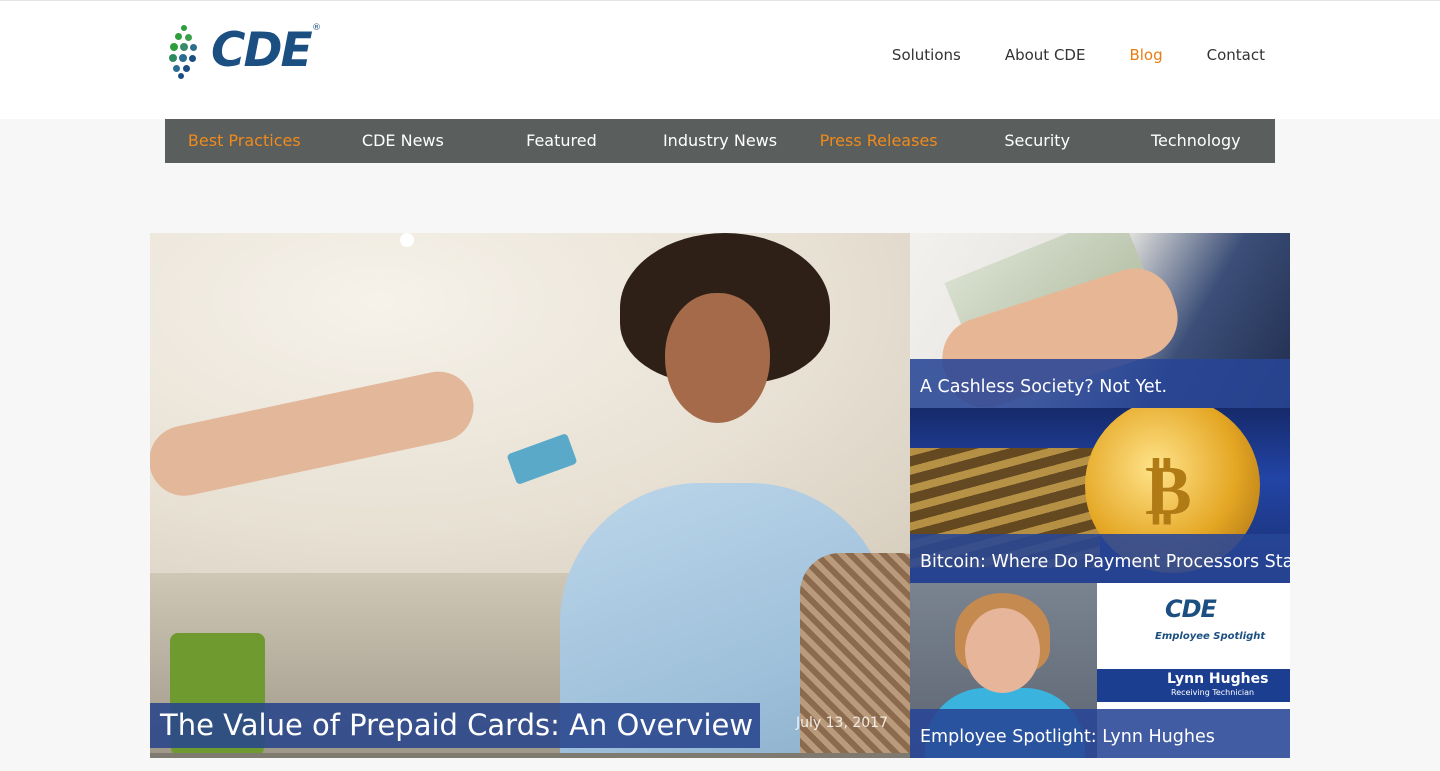 This screenshot has height=771, width=1440. I want to click on spotlight-name: Lynn Hughes, so click(1218, 679).